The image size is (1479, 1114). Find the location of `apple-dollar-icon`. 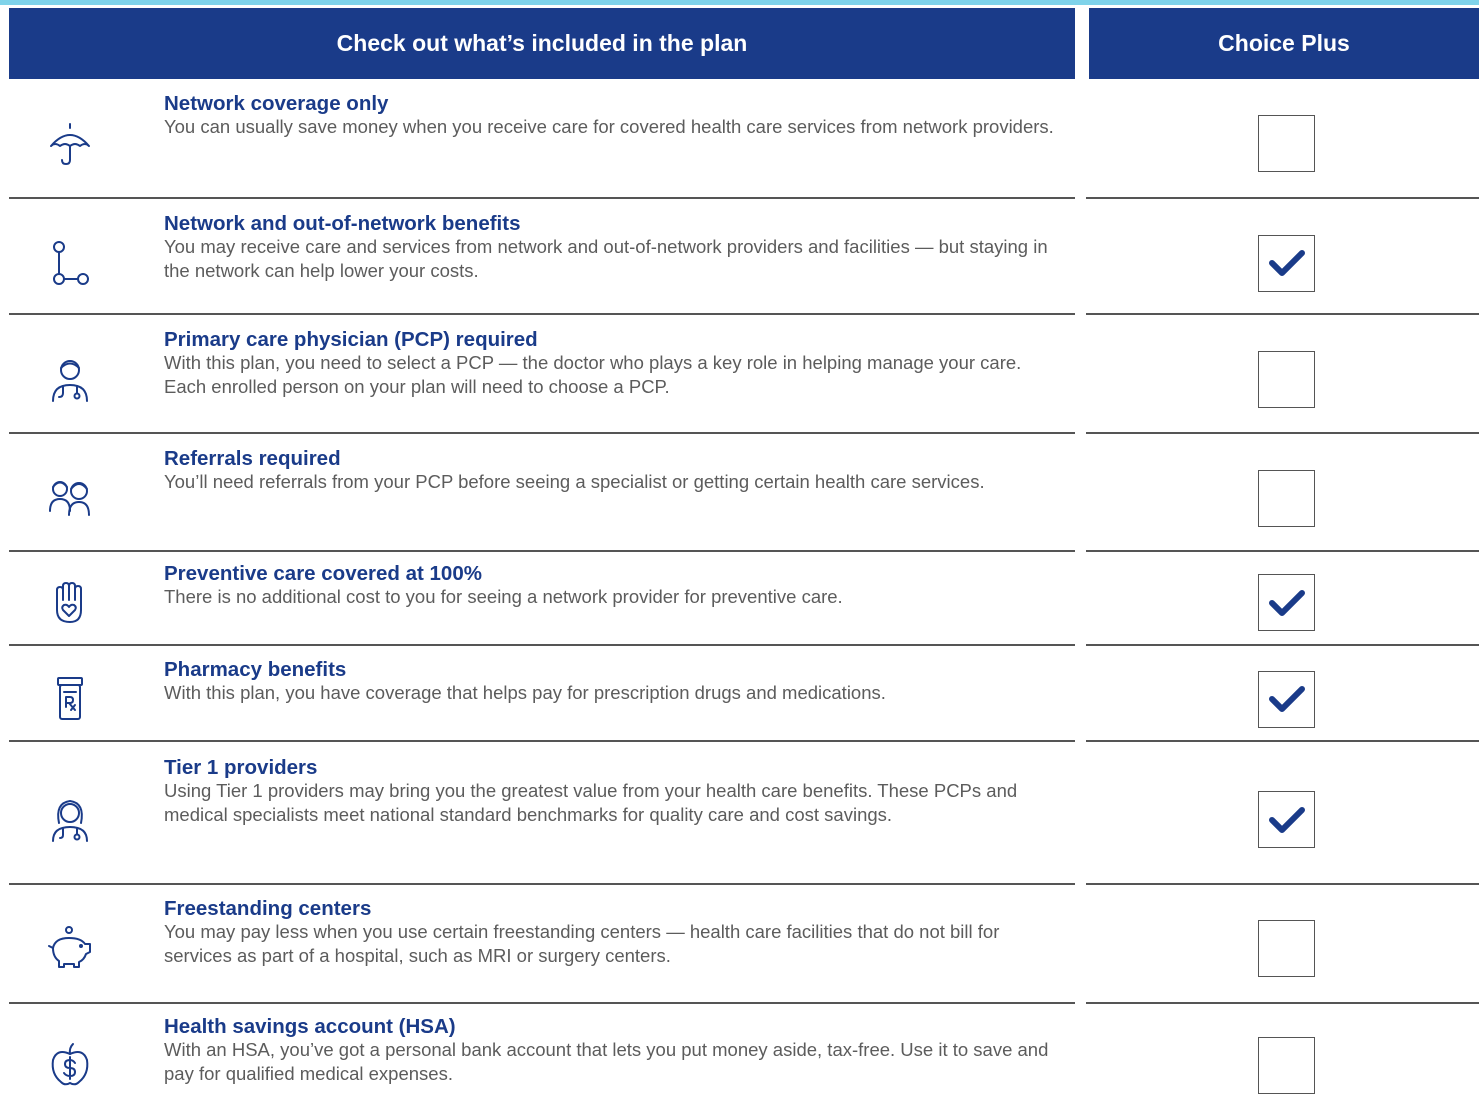

apple-dollar-icon is located at coordinates (70, 1065).